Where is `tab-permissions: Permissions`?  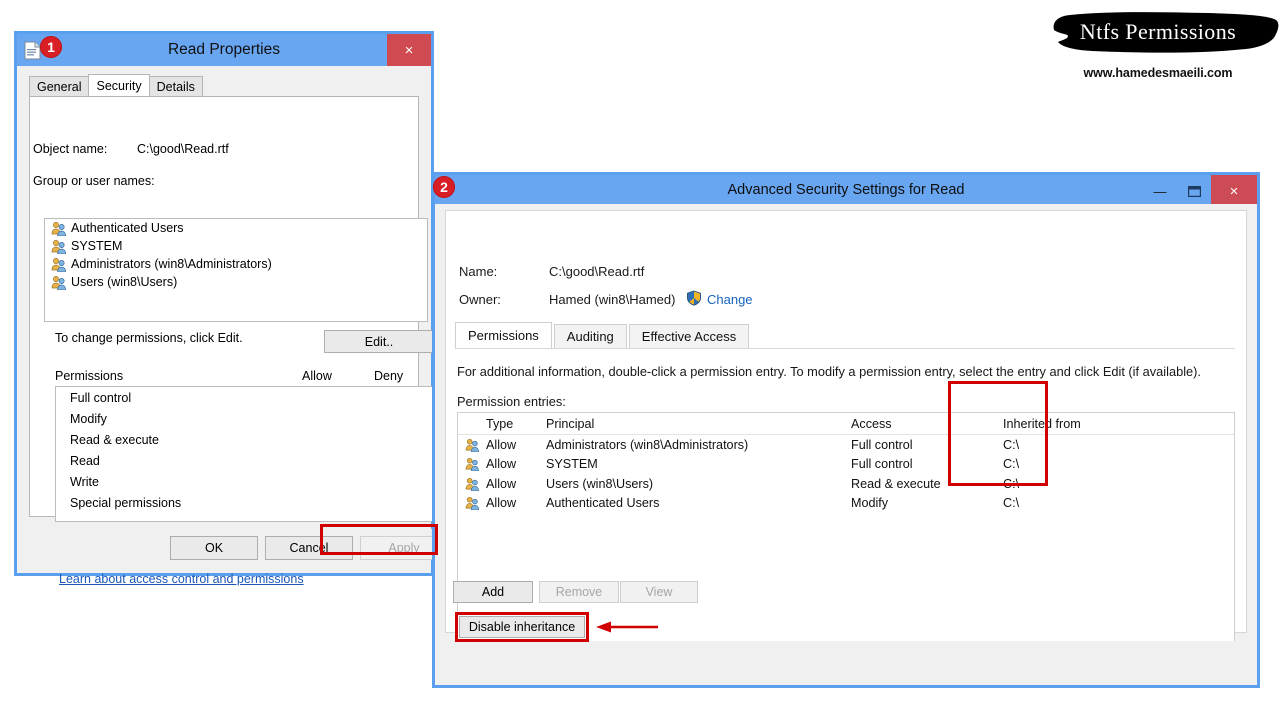
tab-permissions: Permissions is located at coordinates (503, 335).